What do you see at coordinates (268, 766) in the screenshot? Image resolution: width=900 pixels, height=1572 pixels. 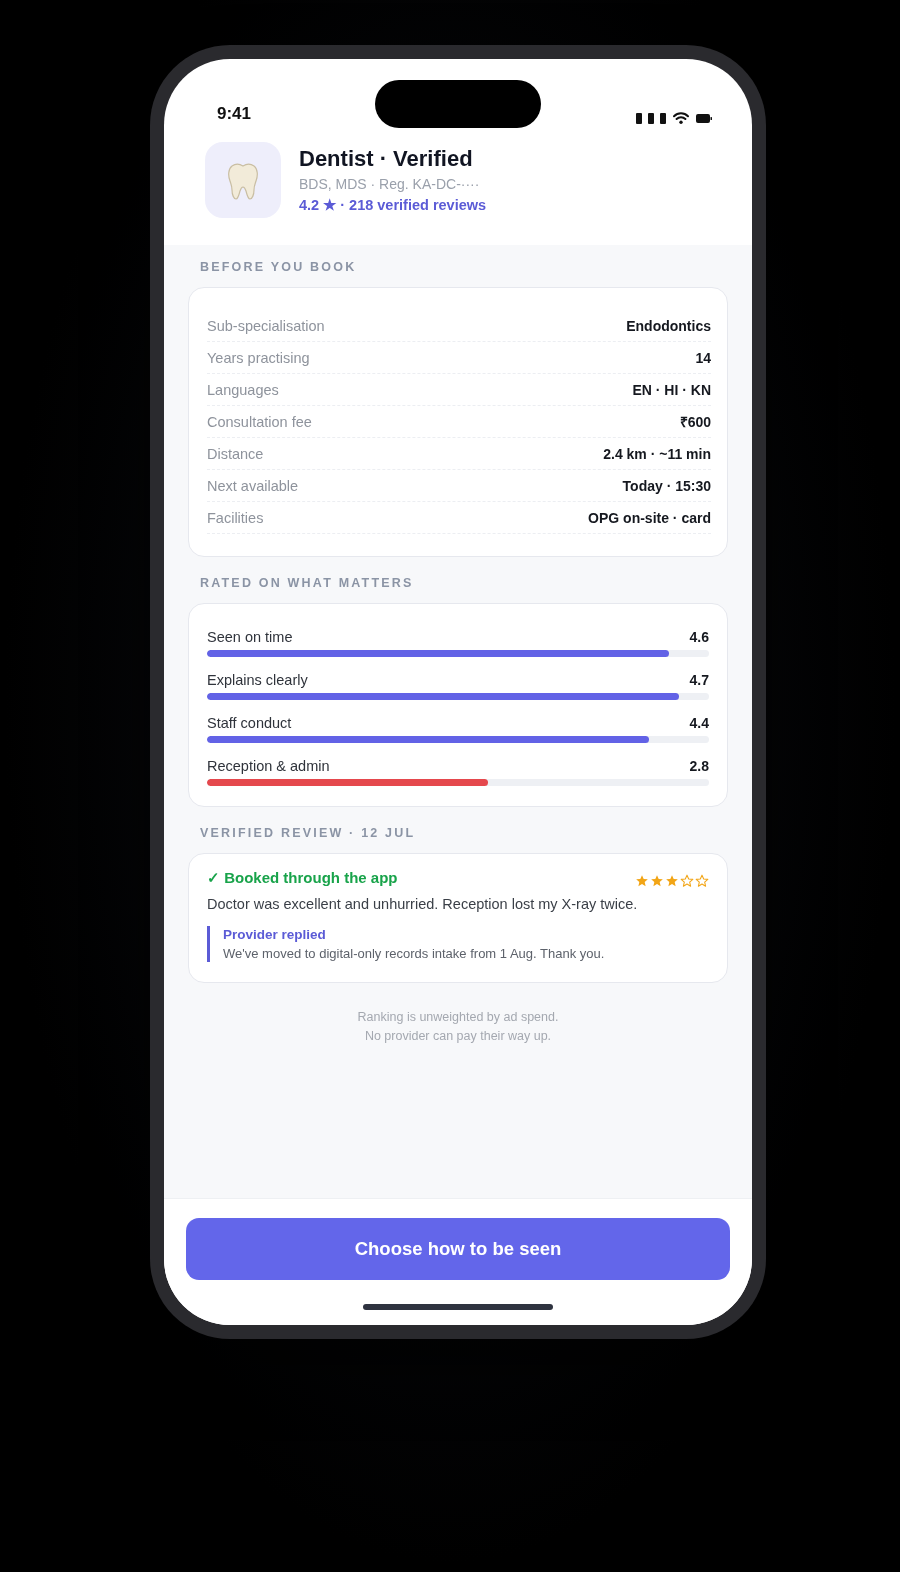 I see `rating-label: Reception & admin` at bounding box center [268, 766].